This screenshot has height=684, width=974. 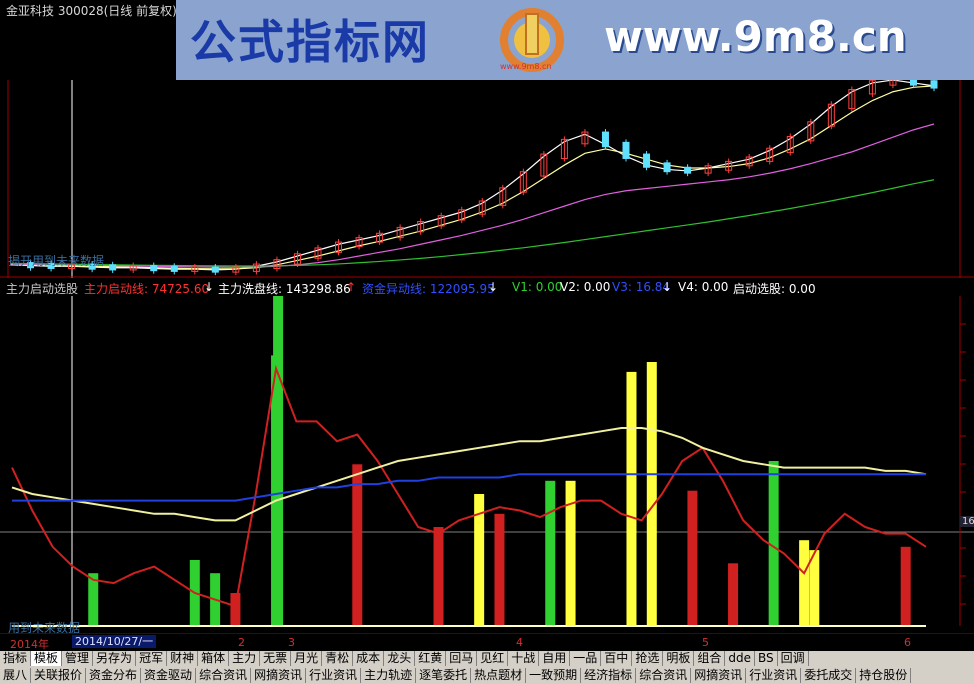 What do you see at coordinates (519, 642) in the screenshot?
I see `month-label: 4` at bounding box center [519, 642].